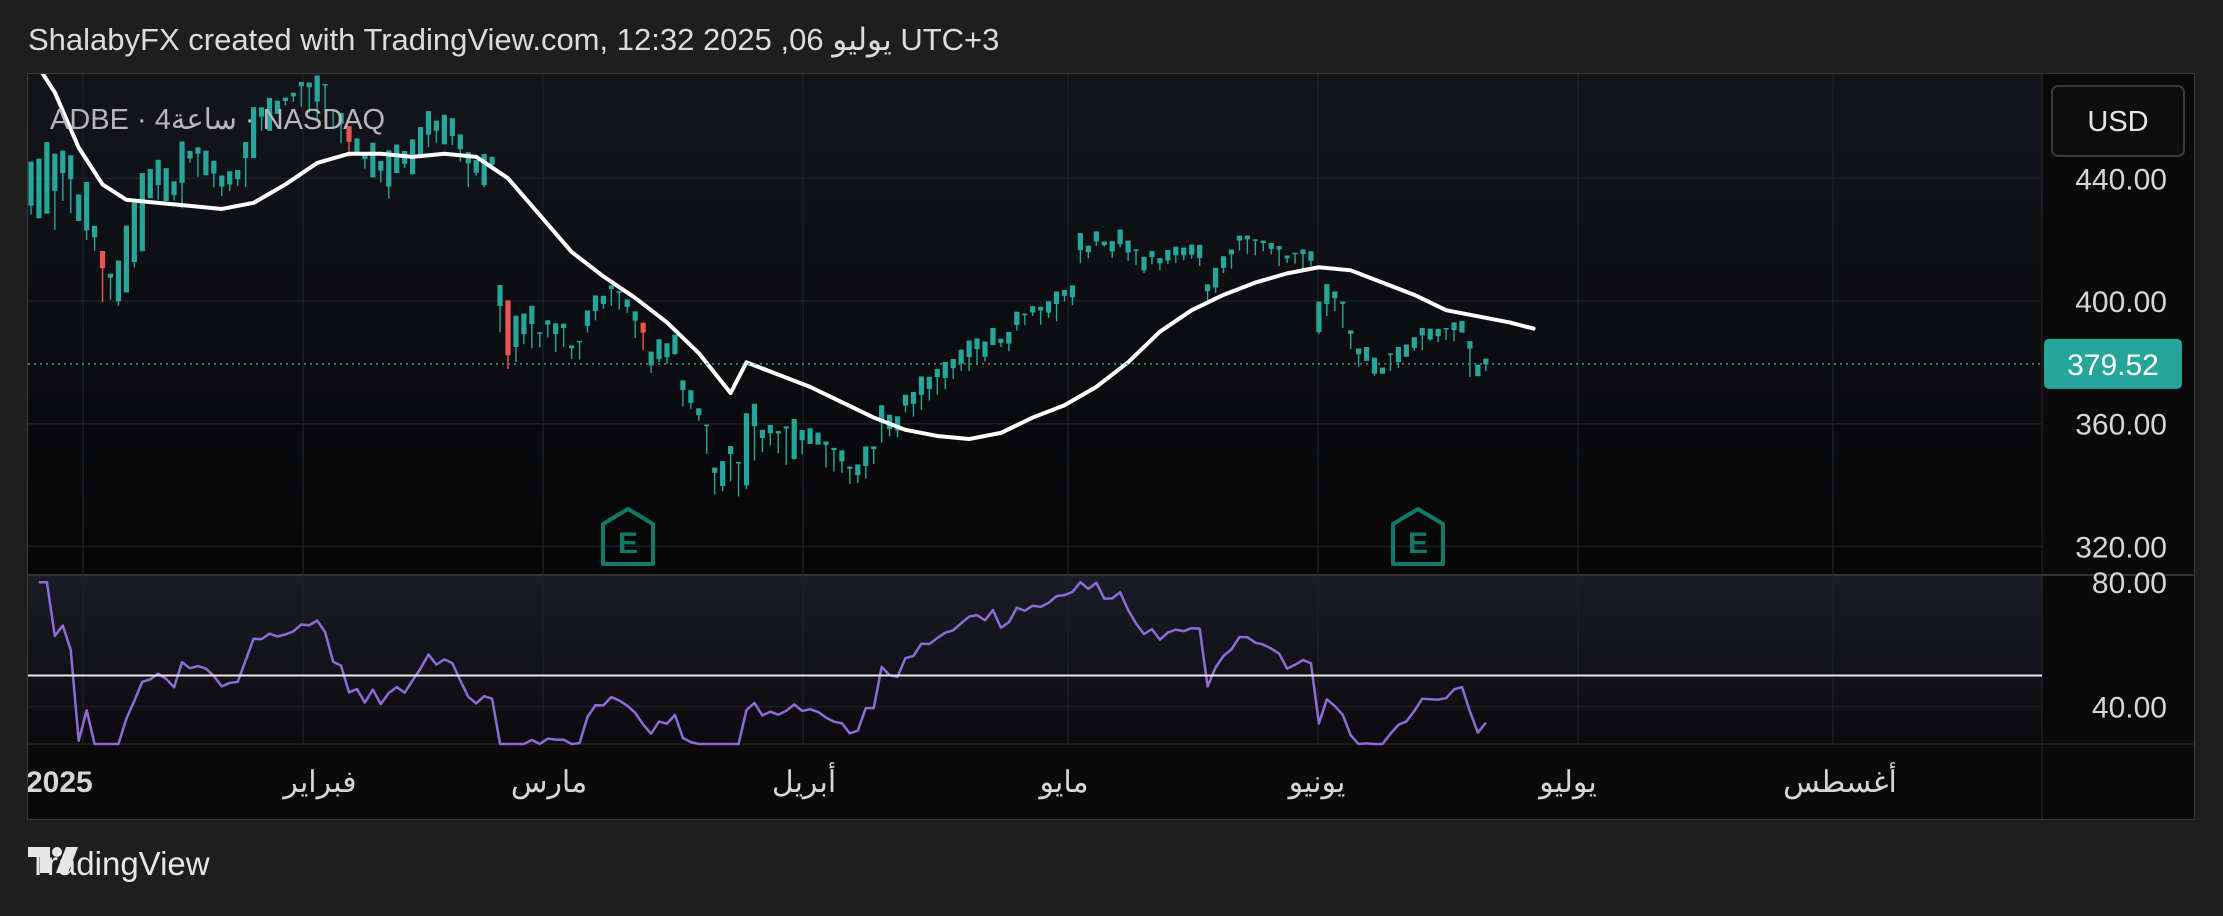  What do you see at coordinates (2129, 583) in the screenshot?
I see `oscillator-tick-label: 80.00` at bounding box center [2129, 583].